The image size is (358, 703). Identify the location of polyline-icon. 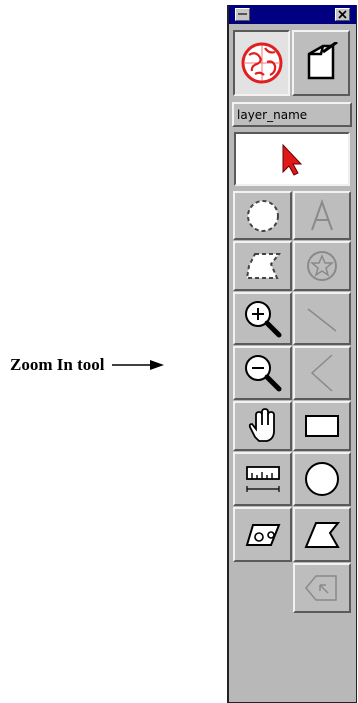
(321, 373).